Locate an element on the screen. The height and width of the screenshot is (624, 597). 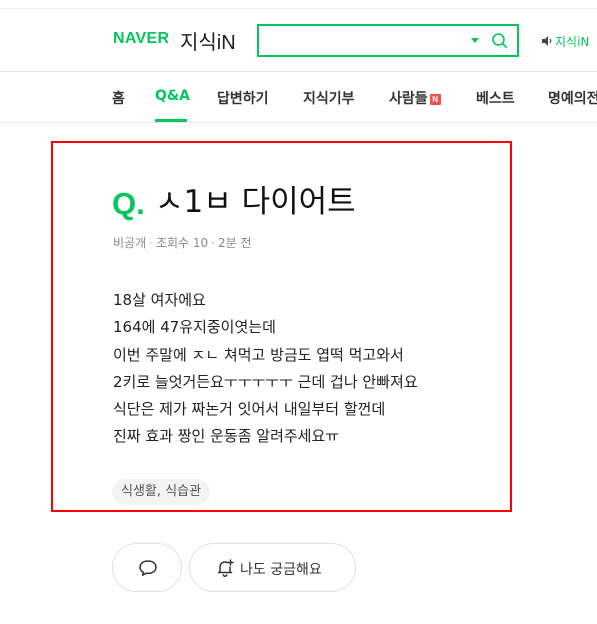
search-dropdown-icon is located at coordinates (475, 40).